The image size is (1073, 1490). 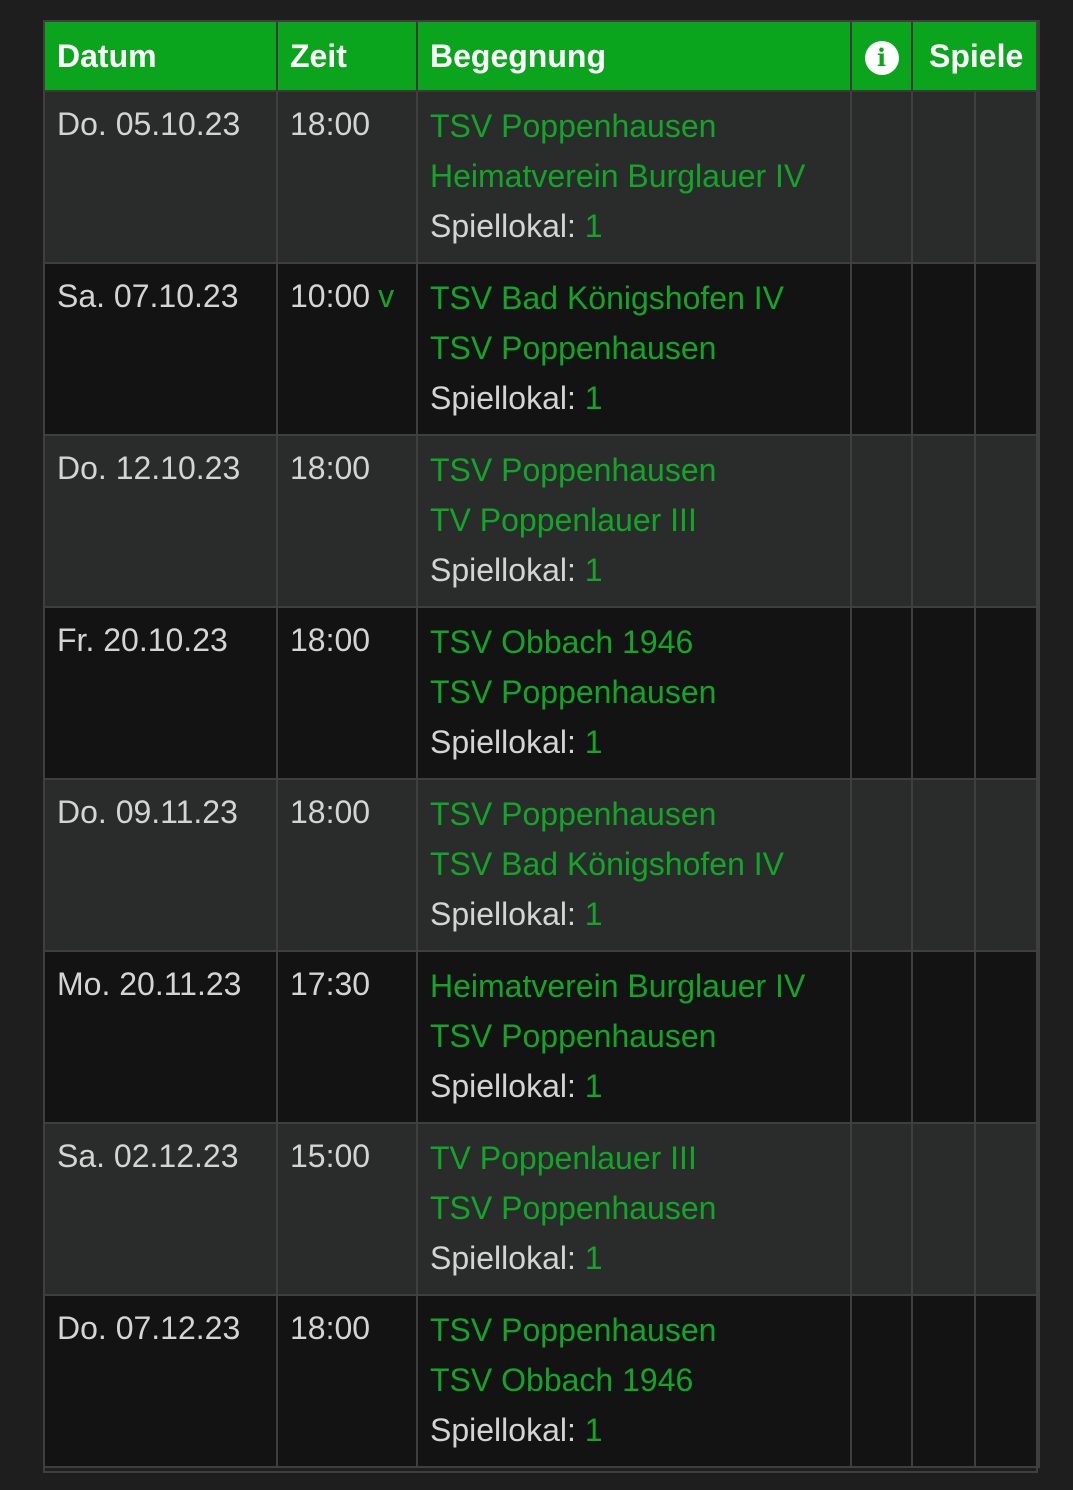 I want to click on time-flag: v, so click(x=386, y=296).